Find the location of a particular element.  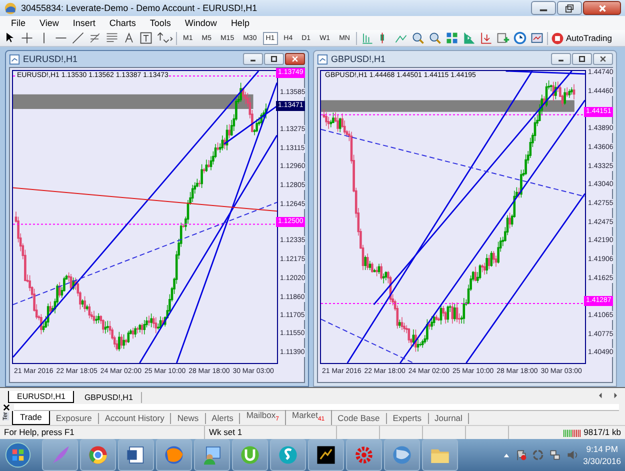

autoscroll-icon is located at coordinates (485, 38).